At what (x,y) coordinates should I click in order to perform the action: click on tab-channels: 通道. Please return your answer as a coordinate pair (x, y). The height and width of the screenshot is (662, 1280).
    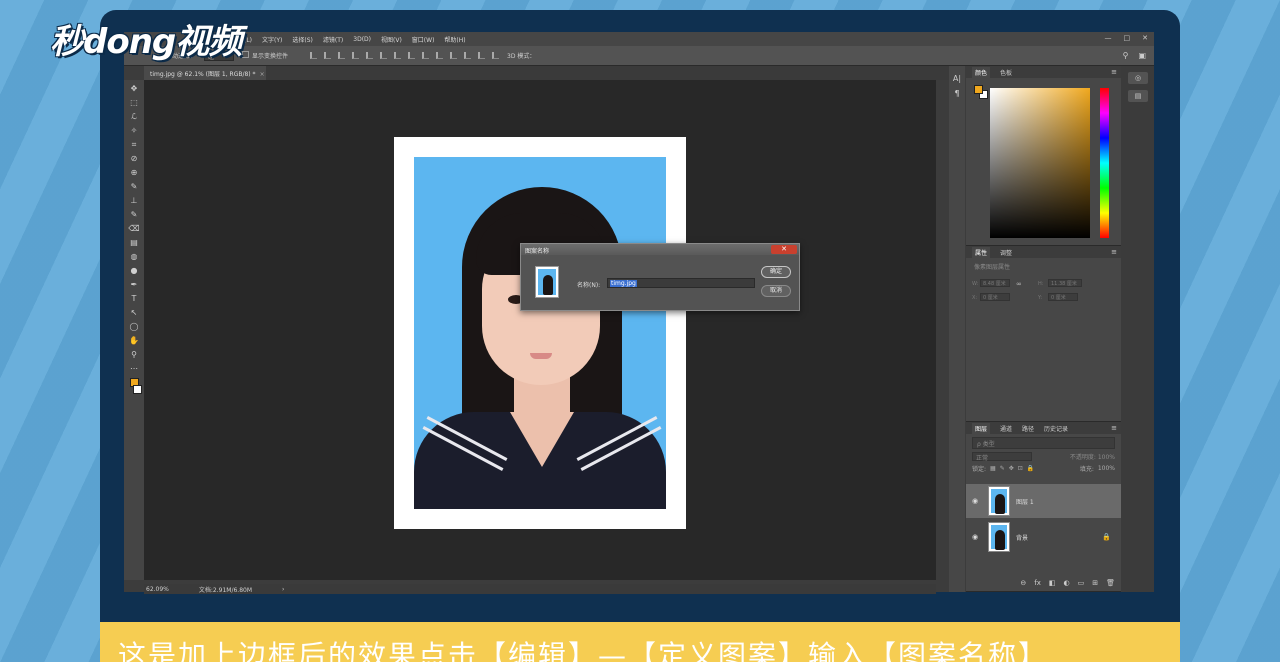
    Looking at the image, I should click on (1006, 428).